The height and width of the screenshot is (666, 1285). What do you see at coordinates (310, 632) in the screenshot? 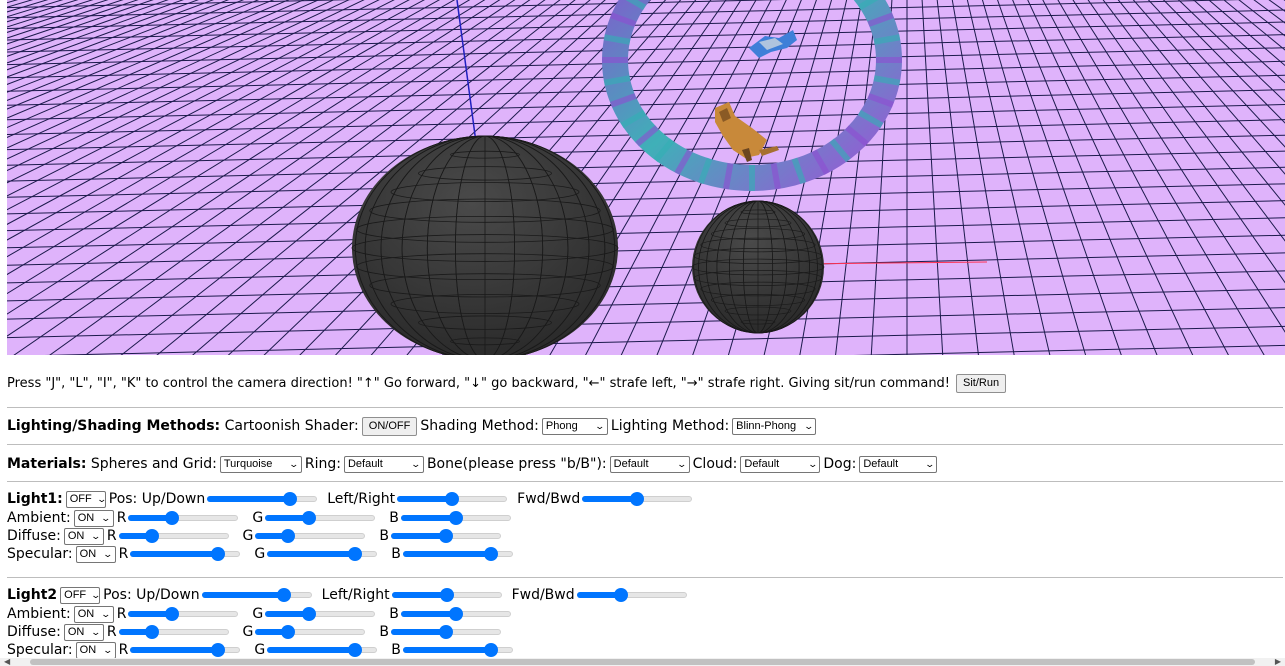
I see `light2-diffuse-g-slider` at bounding box center [310, 632].